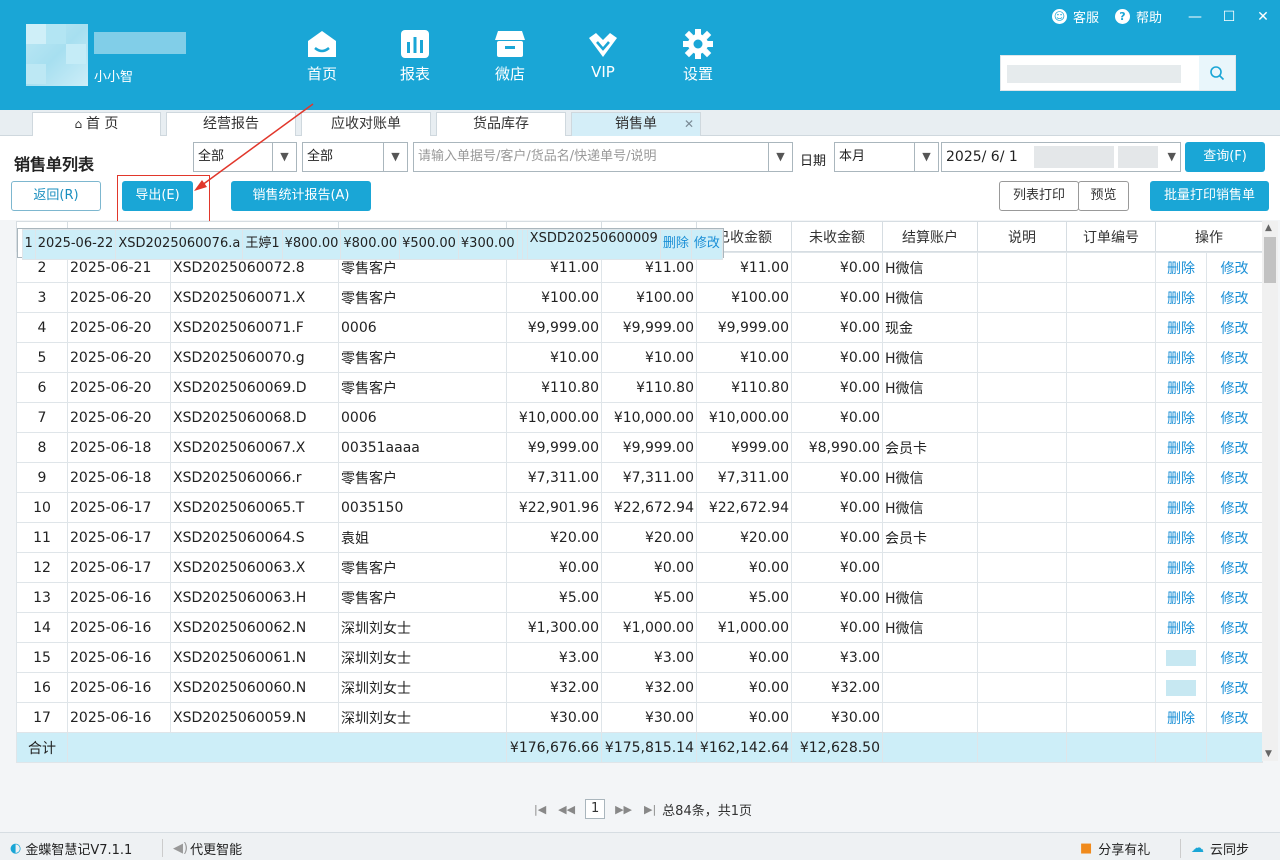 This screenshot has height=860, width=1280. Describe the element at coordinates (689, 124) in the screenshot. I see `tab-close-icon: ✕` at that location.